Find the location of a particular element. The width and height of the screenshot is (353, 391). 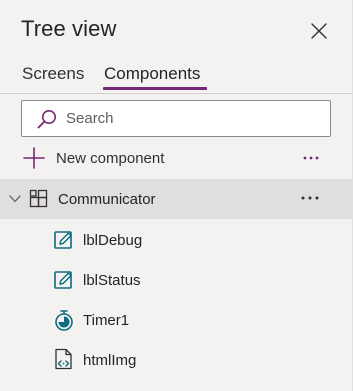

close-icon is located at coordinates (319, 31).